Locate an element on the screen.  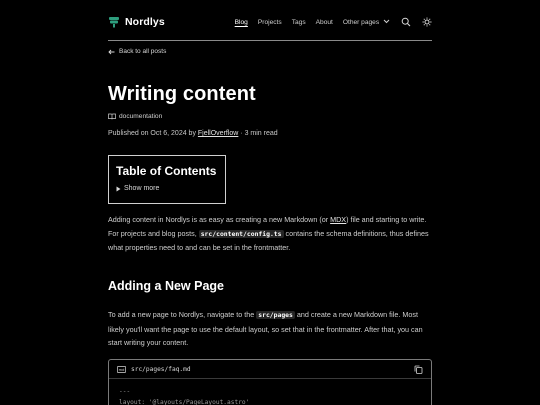
section-heading-adding-page: Adding a New Page is located at coordinates (166, 286).